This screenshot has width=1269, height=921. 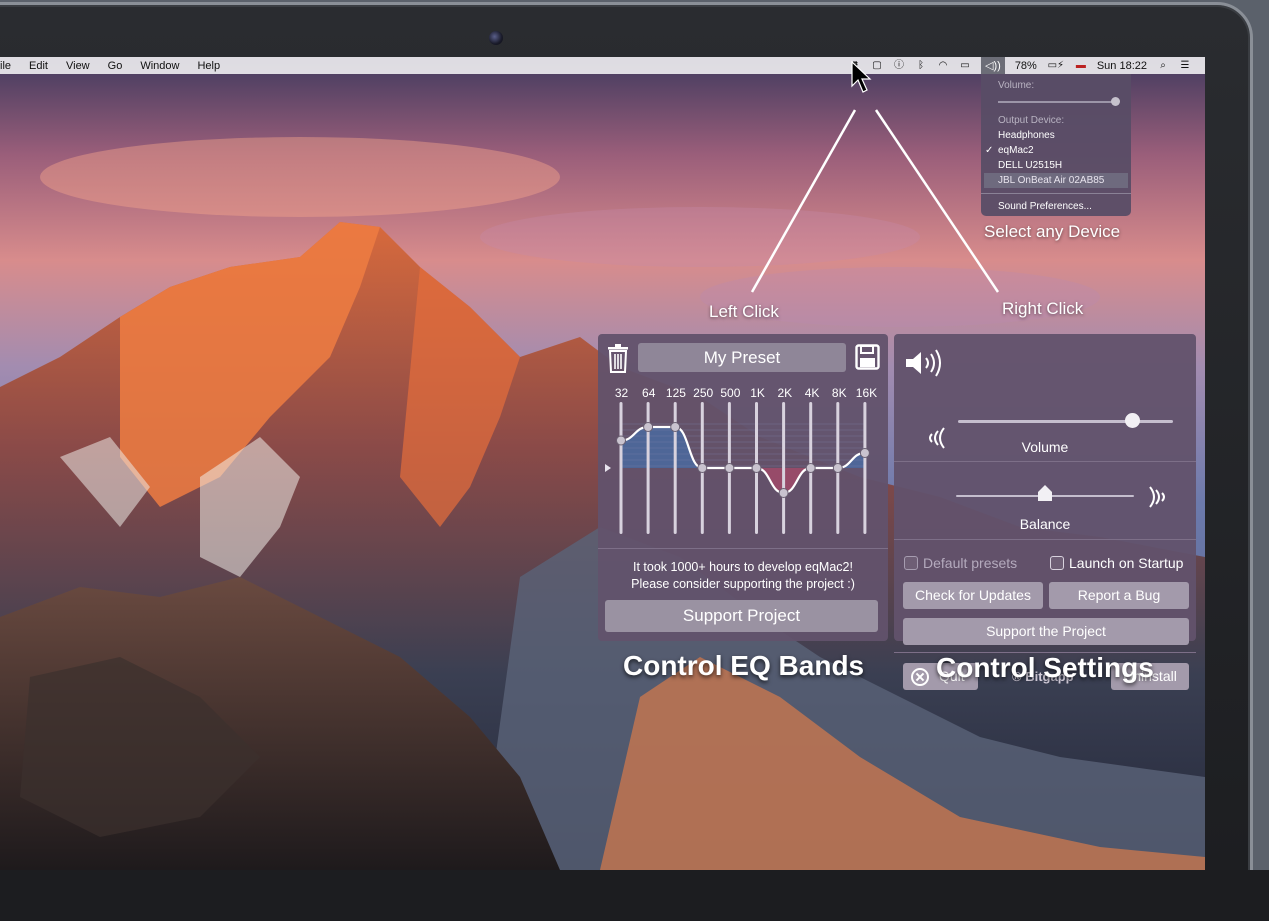 What do you see at coordinates (1081, 65) in the screenshot?
I see `flag-icon: ▬` at bounding box center [1081, 65].